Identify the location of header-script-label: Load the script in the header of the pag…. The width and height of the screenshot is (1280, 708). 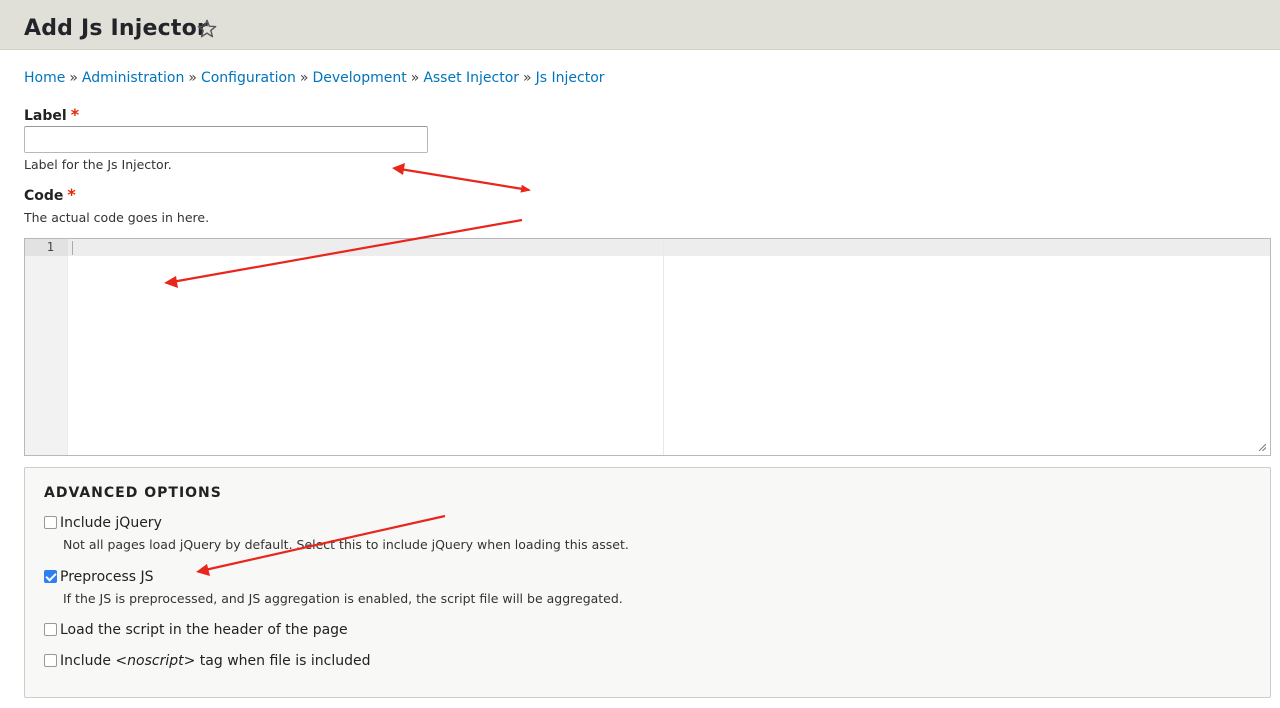
(204, 630).